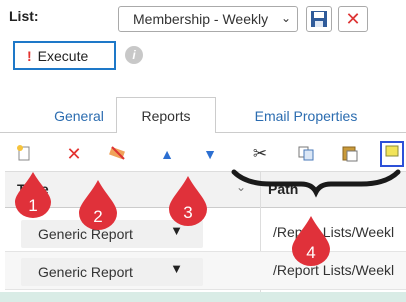 The width and height of the screenshot is (406, 302). Describe the element at coordinates (205, 271) in the screenshot. I see `table-row: Generic Report ▼ /Report Lists/Weekl` at that location.